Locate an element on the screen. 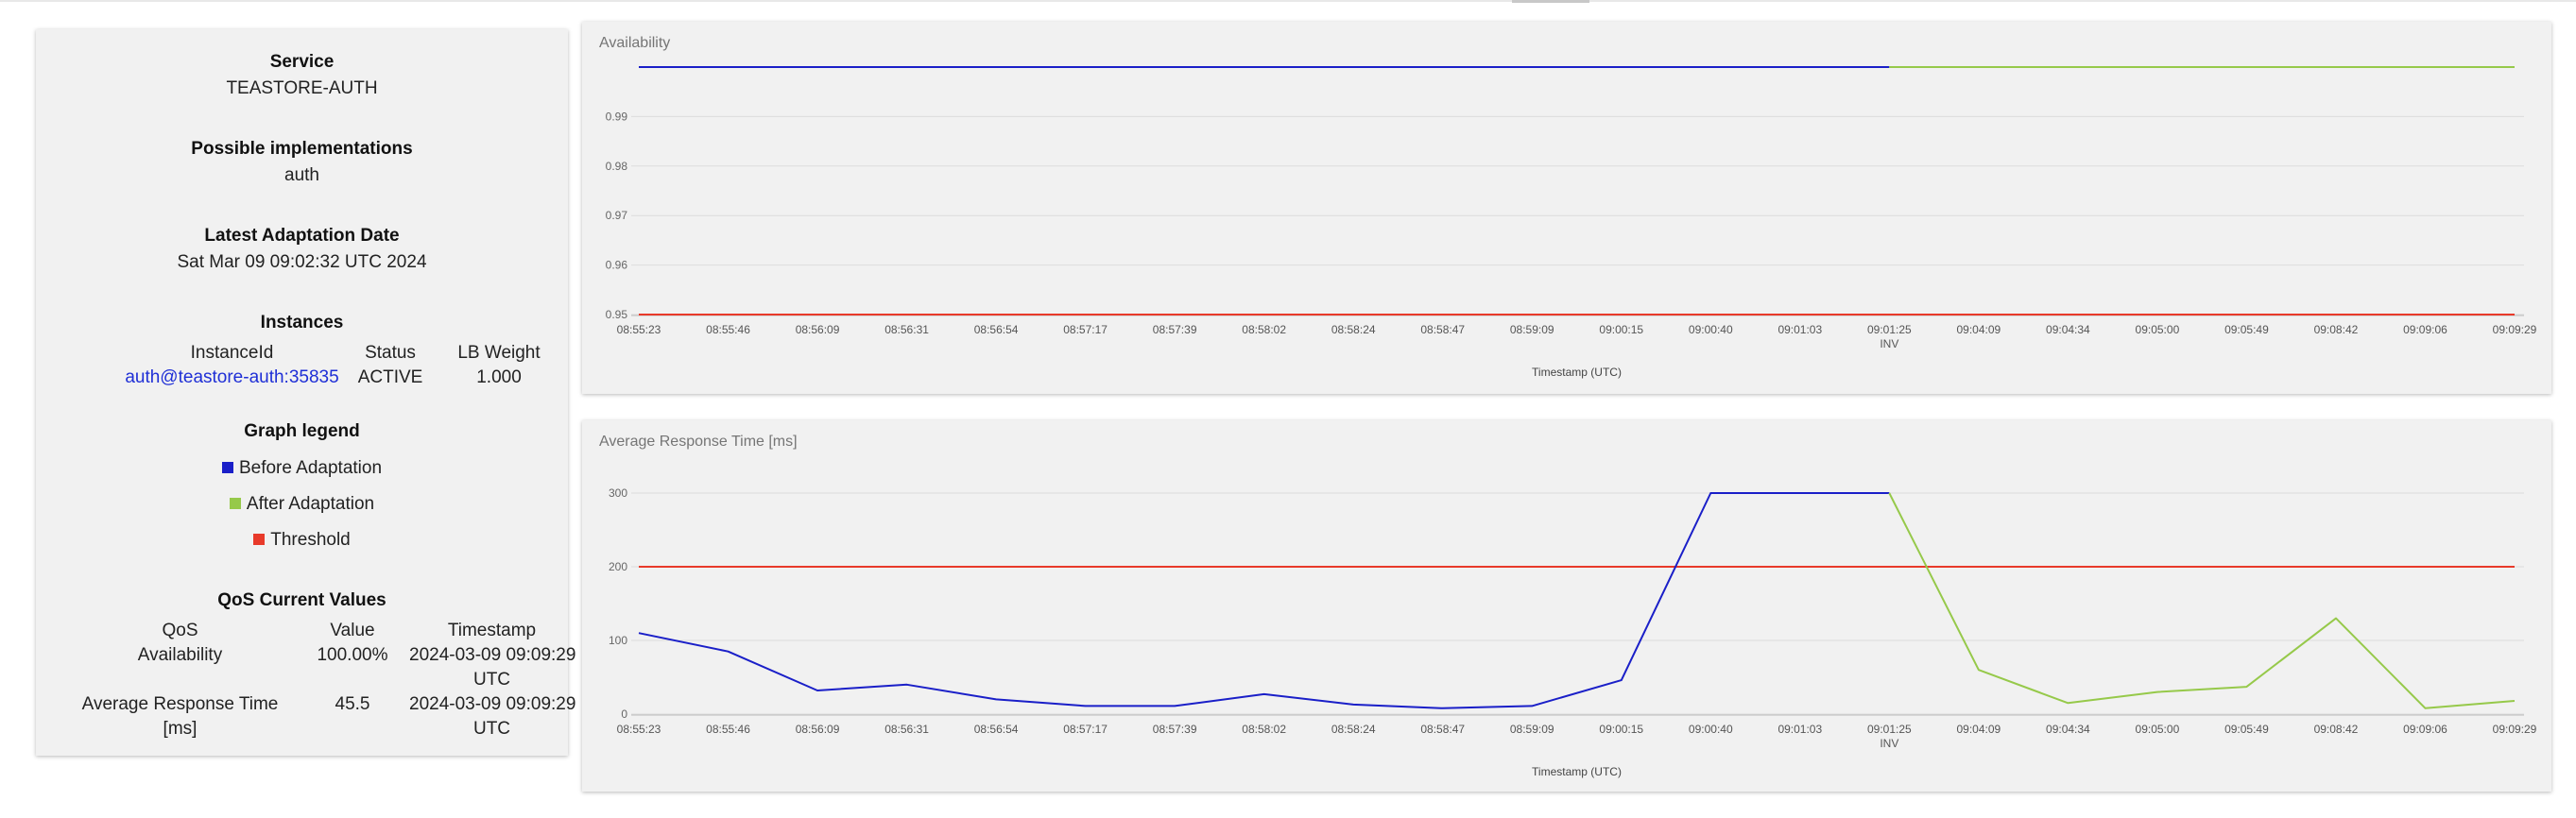  service-value: TEASTORE-AUTH is located at coordinates (302, 88).